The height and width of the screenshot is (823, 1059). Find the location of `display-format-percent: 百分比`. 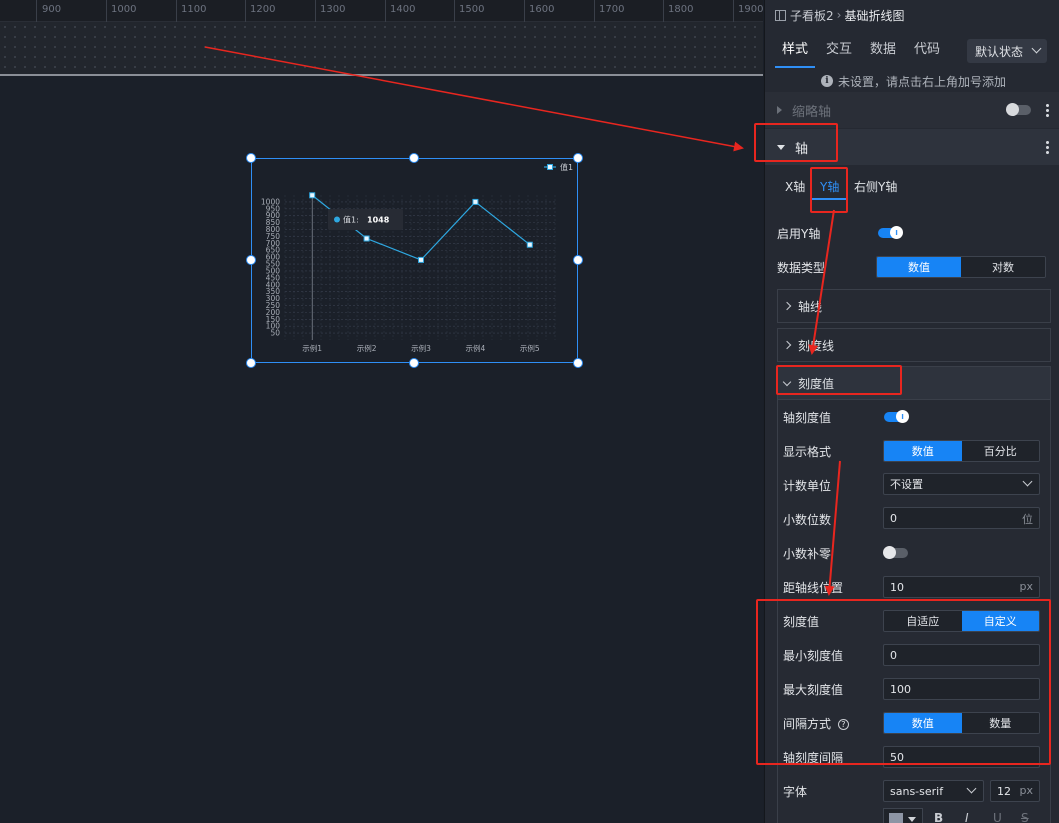

display-format-percent: 百分比 is located at coordinates (1000, 451).